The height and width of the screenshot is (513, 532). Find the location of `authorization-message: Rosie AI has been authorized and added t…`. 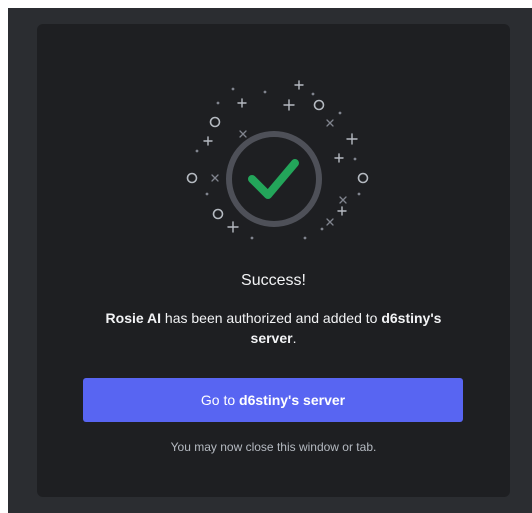

authorization-message: Rosie AI has been authorized and added t… is located at coordinates (273, 328).